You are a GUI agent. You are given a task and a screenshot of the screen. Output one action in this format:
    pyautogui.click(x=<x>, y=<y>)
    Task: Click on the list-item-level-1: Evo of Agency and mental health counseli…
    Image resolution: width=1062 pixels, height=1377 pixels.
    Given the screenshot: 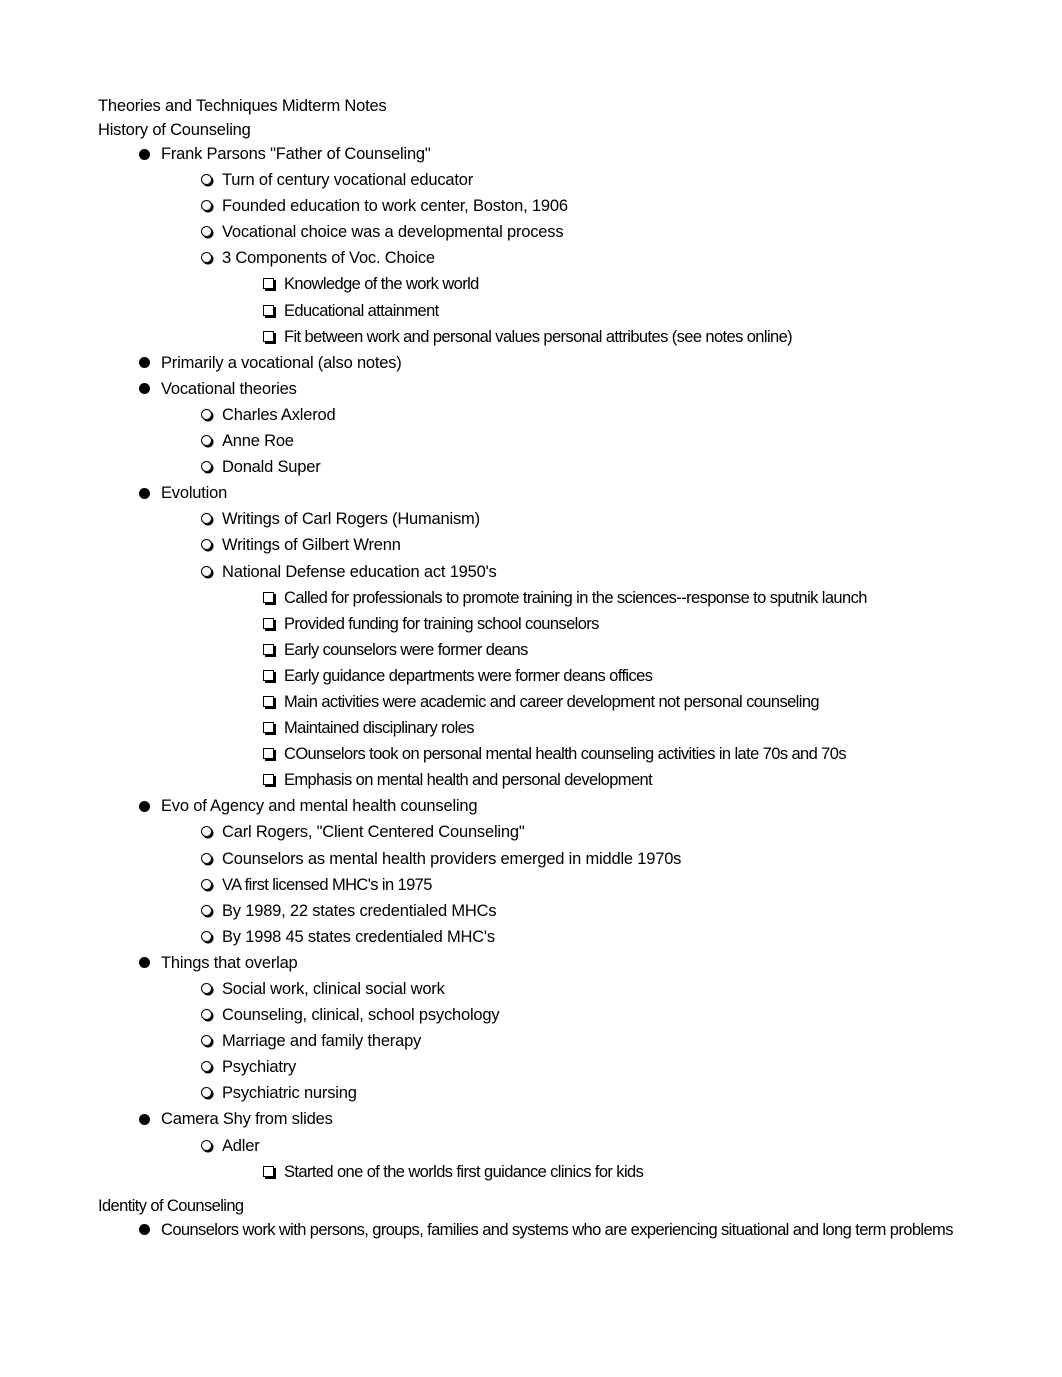 What is the action you would take?
    pyautogui.click(x=533, y=806)
    